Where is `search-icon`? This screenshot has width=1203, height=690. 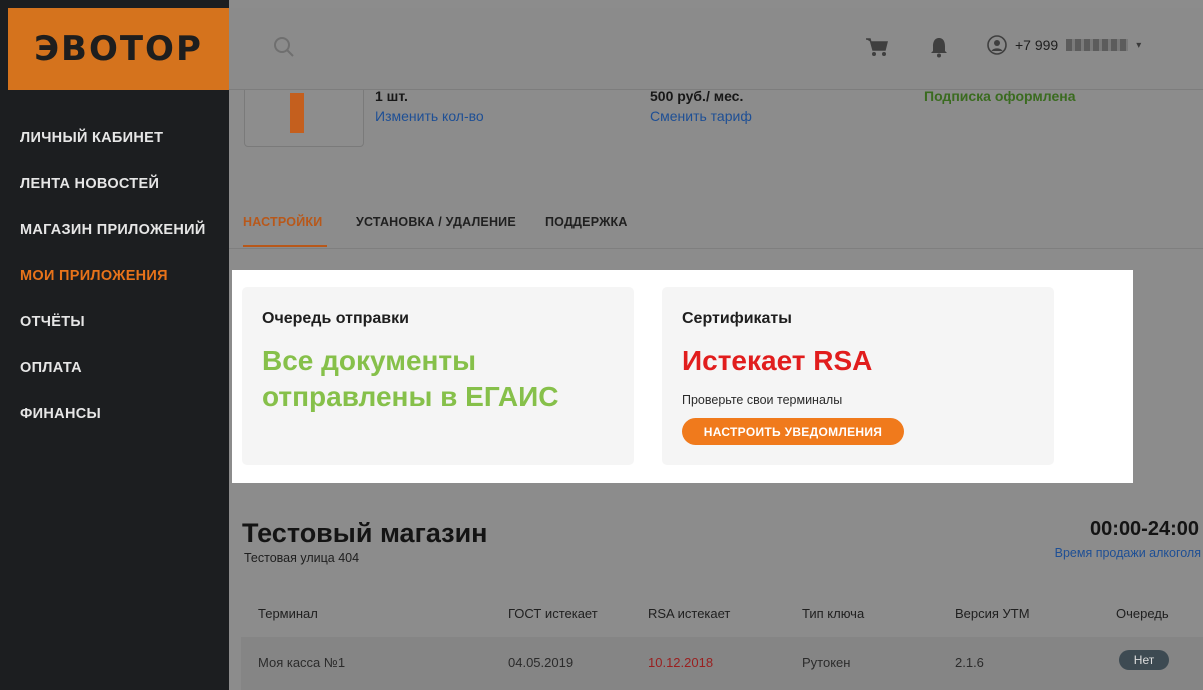 search-icon is located at coordinates (284, 47).